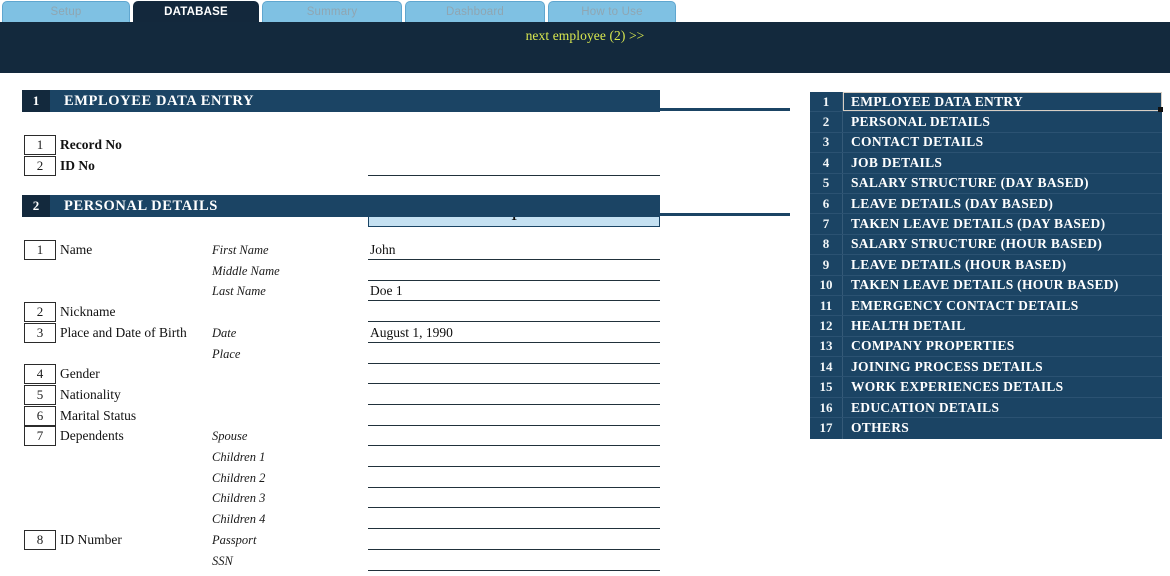 The width and height of the screenshot is (1170, 576). I want to click on row-label: Record No, so click(91, 144).